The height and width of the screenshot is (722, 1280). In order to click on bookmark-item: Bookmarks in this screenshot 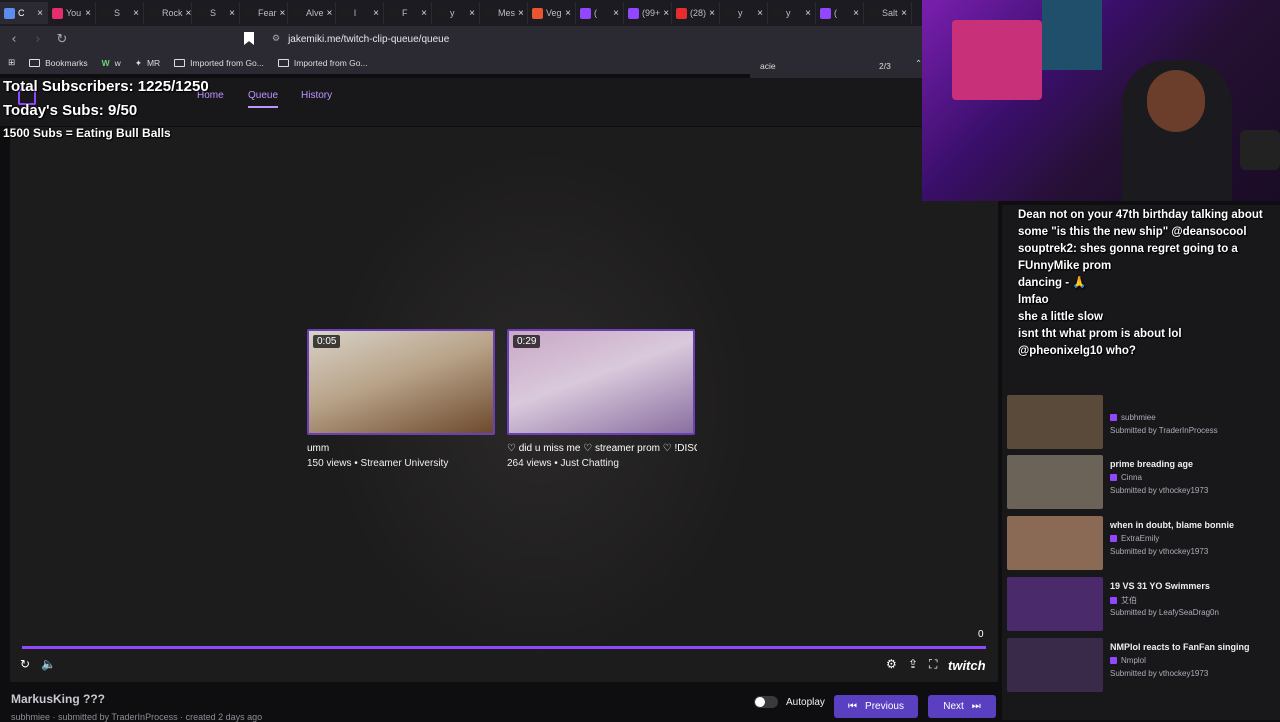, I will do `click(58, 63)`.